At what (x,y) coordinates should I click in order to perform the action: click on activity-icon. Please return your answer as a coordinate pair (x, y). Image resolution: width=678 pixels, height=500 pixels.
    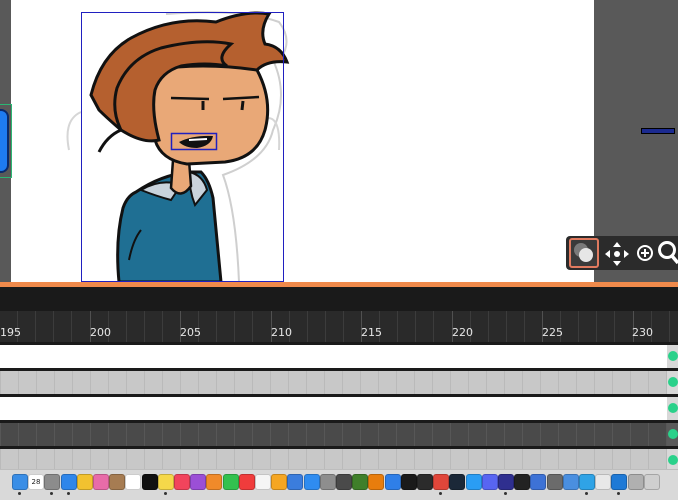
    Looking at the image, I should click on (344, 482).